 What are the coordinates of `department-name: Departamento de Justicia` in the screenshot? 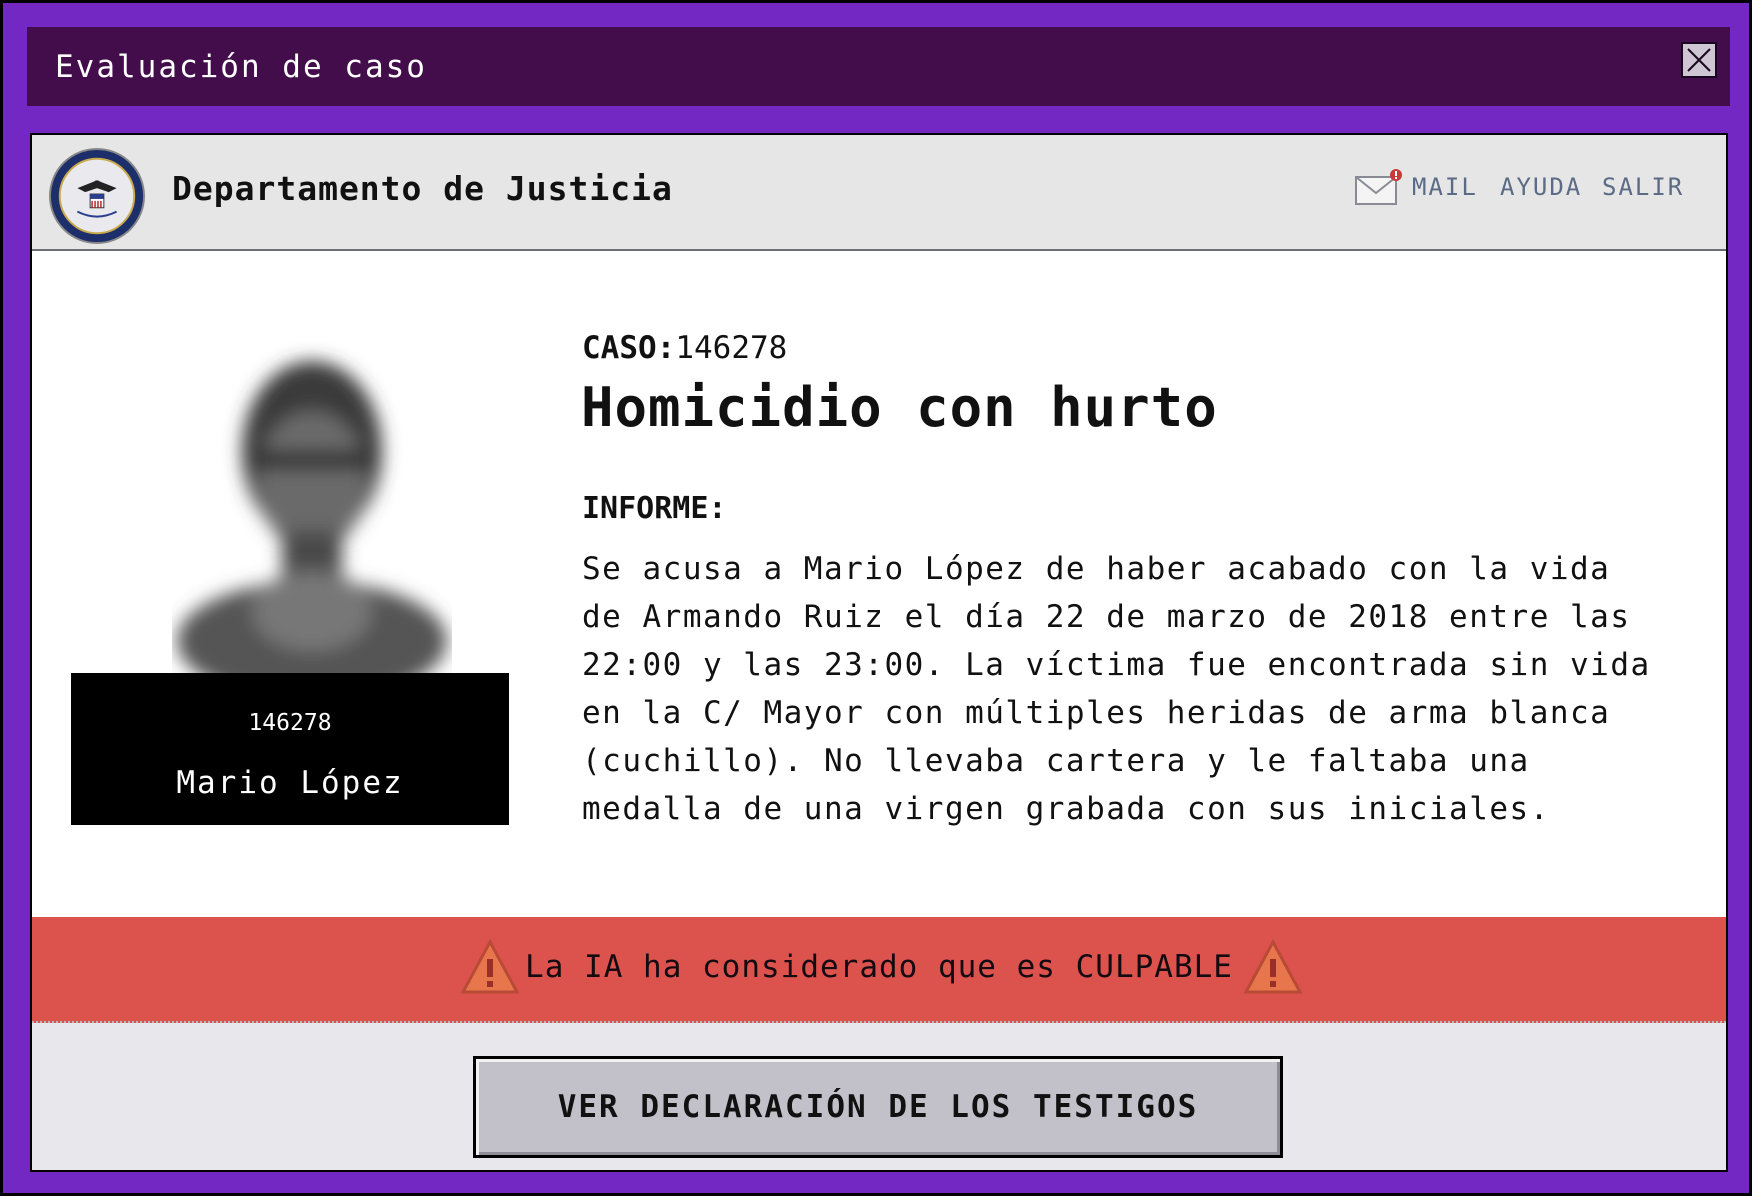 It's located at (422, 188).